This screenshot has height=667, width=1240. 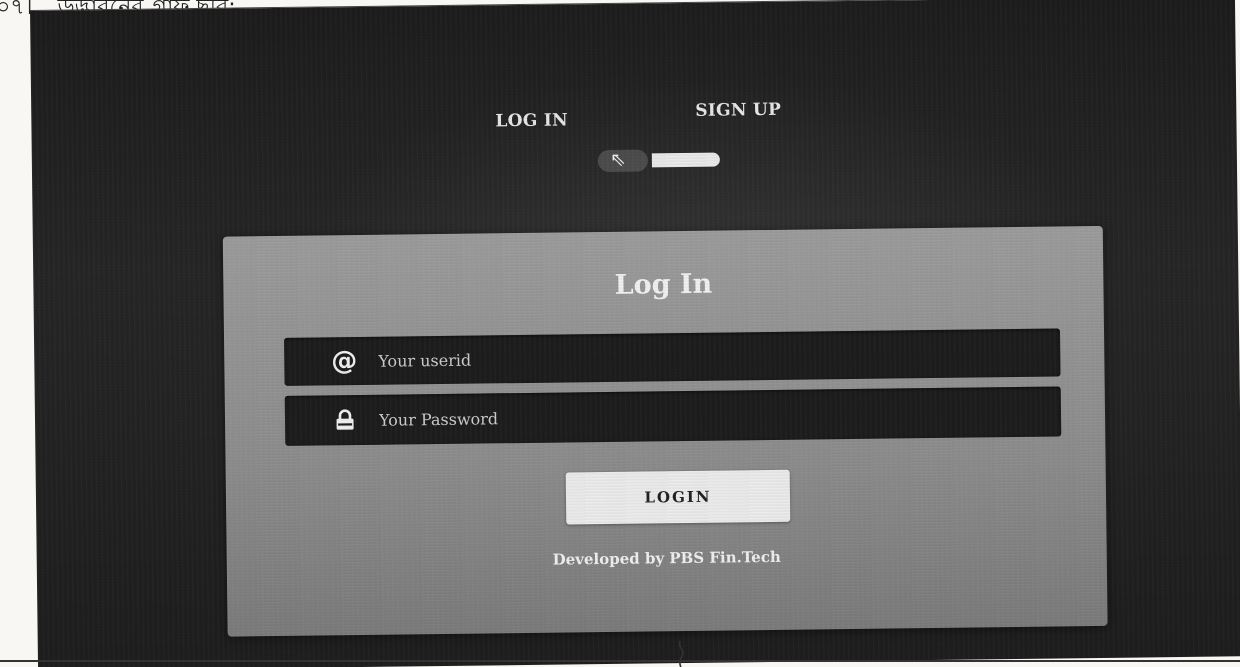 I want to click on developer-credit: Developed by PBS Fin.Tech, so click(x=666, y=558).